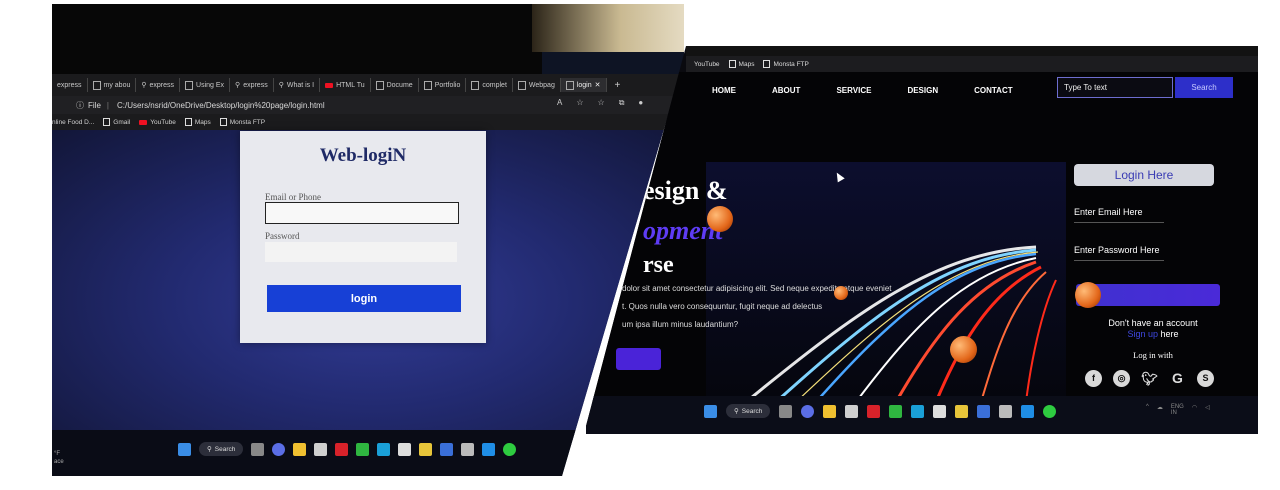 This screenshot has height=490, width=1280. Describe the element at coordinates (1177, 378) in the screenshot. I see `google-icon: G` at that location.